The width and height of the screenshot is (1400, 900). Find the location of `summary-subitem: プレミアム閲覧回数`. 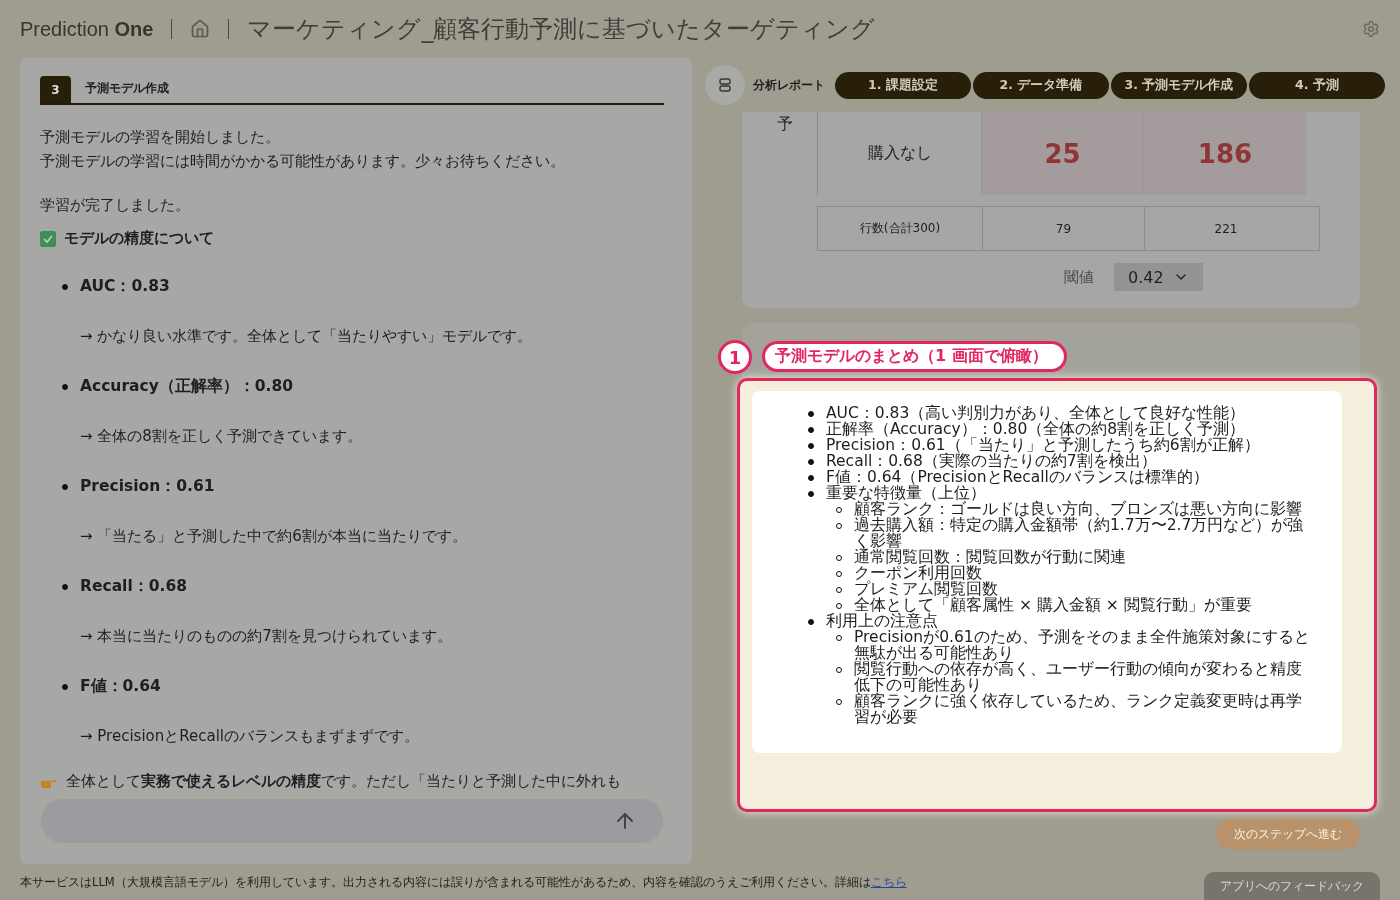

summary-subitem: プレミアム閲覧回数 is located at coordinates (926, 589).